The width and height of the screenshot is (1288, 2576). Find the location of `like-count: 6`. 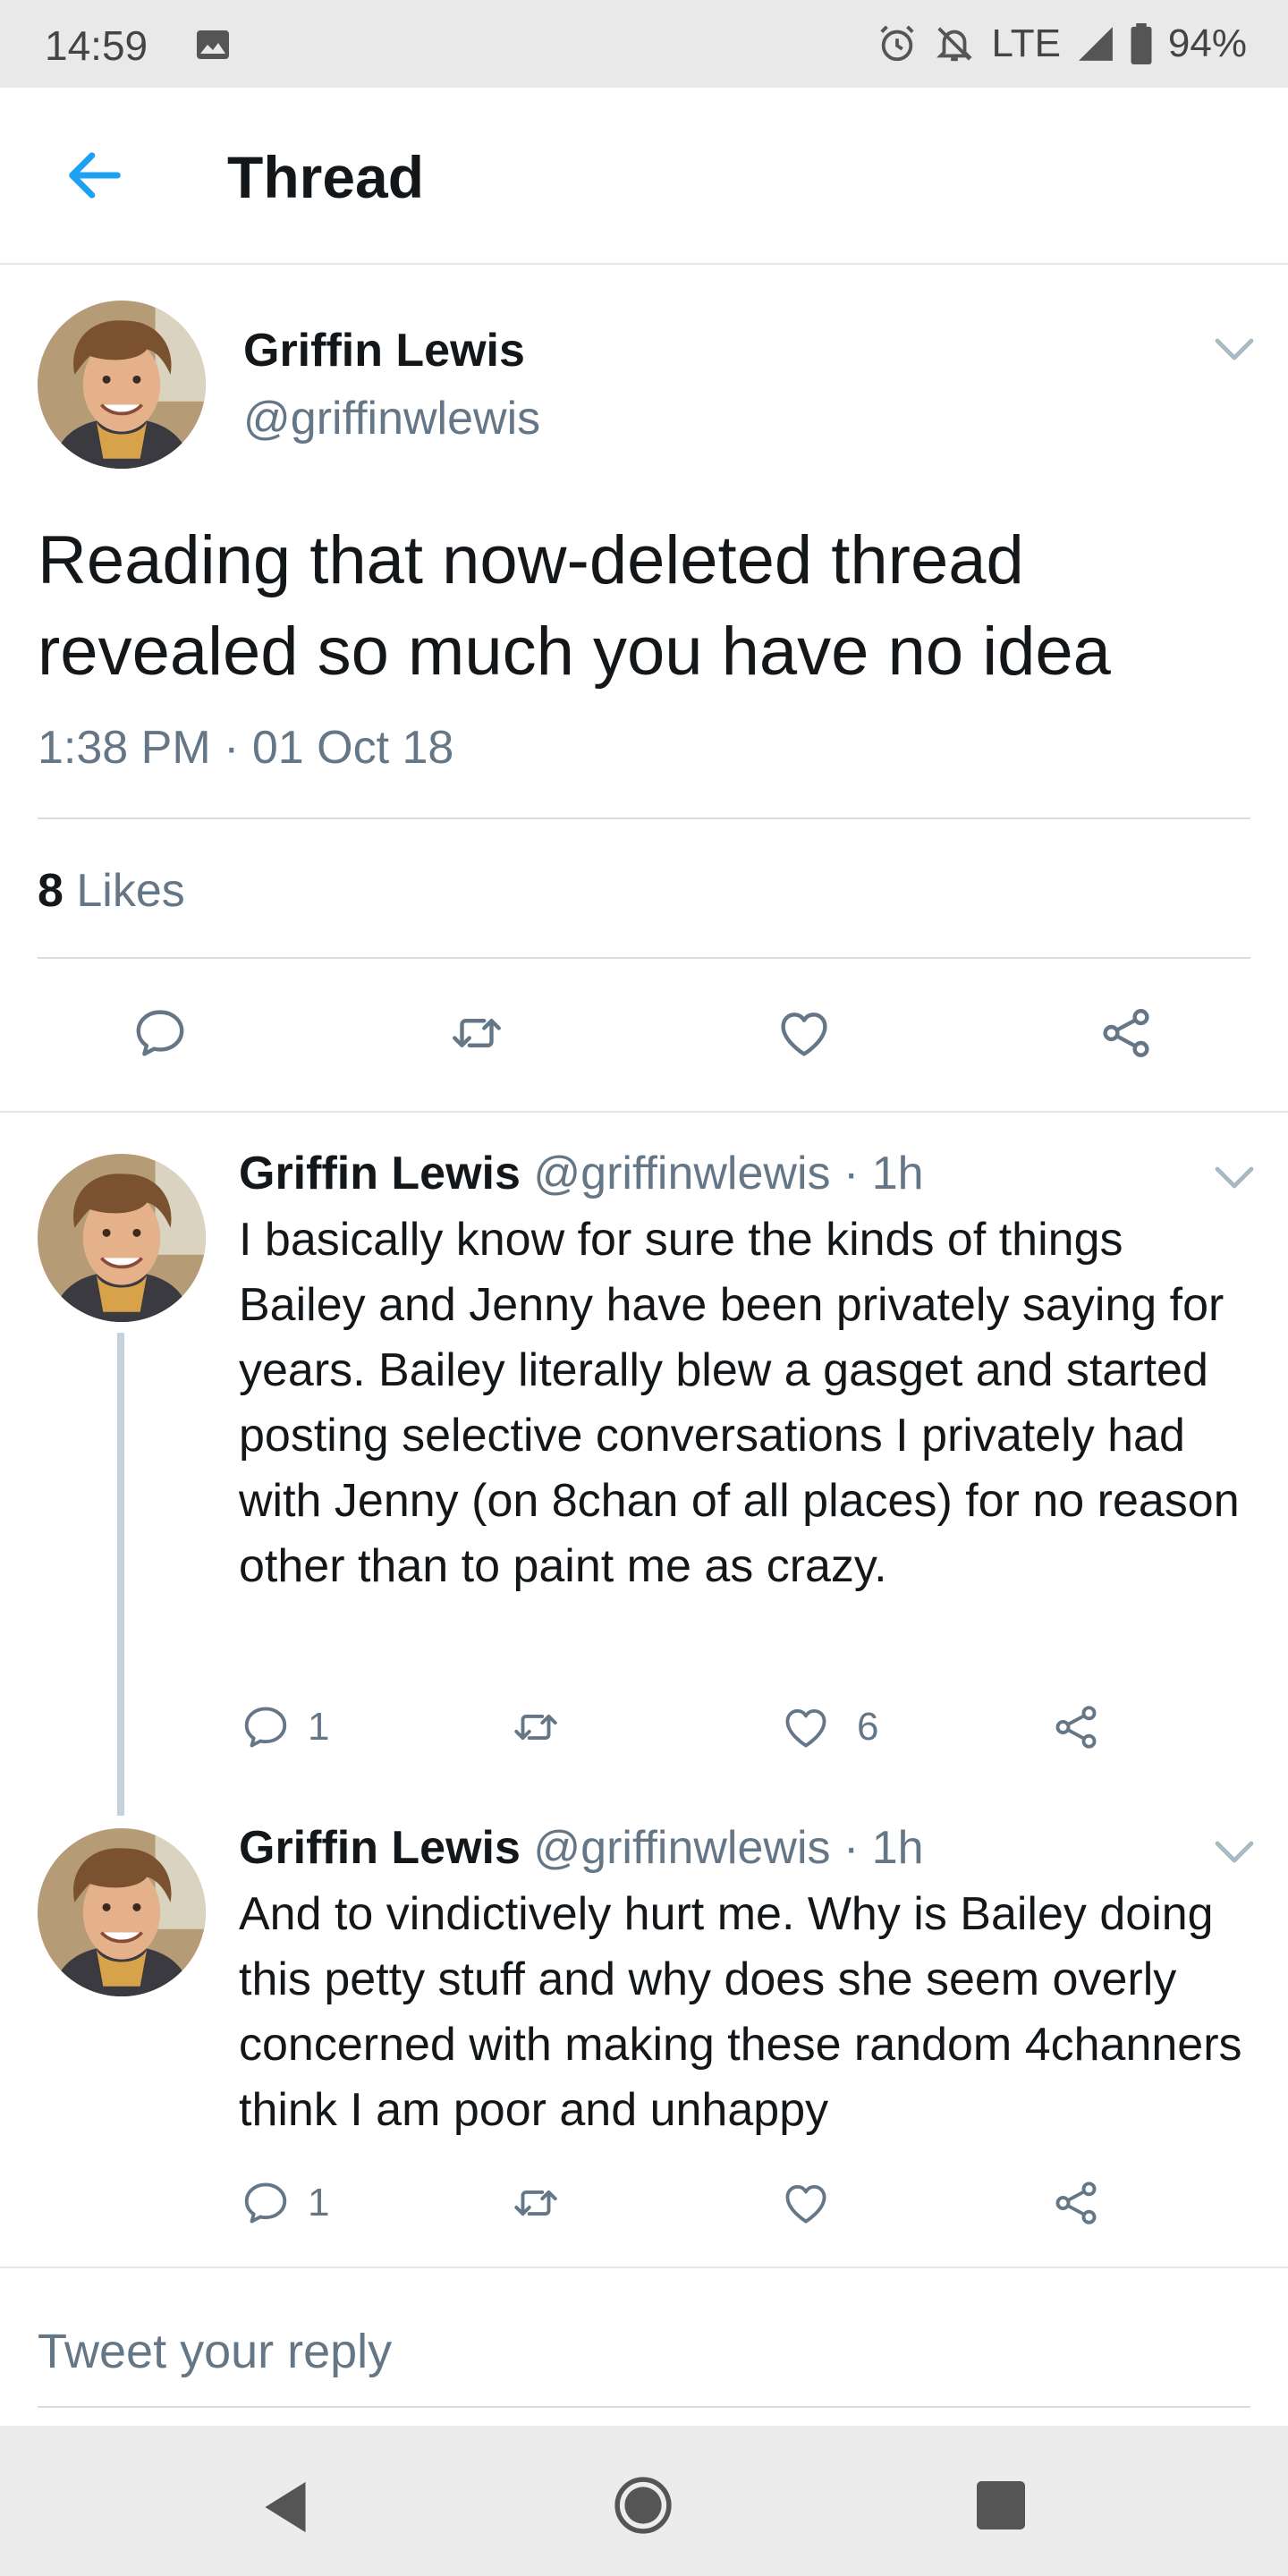

like-count: 6 is located at coordinates (868, 1727).